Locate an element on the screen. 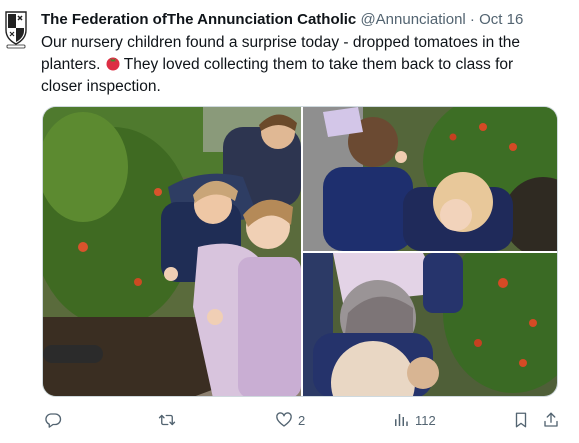  reply-icon is located at coordinates (53, 420).